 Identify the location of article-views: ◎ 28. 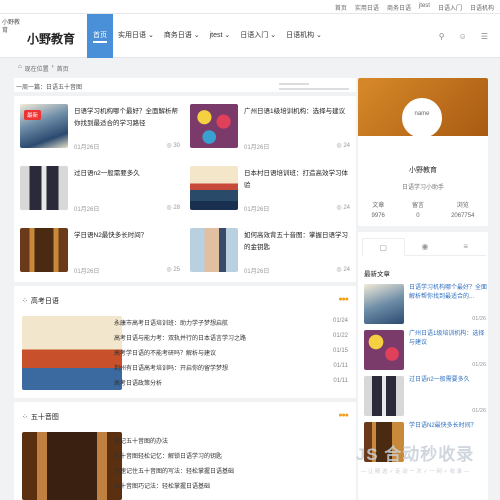
(173, 208).